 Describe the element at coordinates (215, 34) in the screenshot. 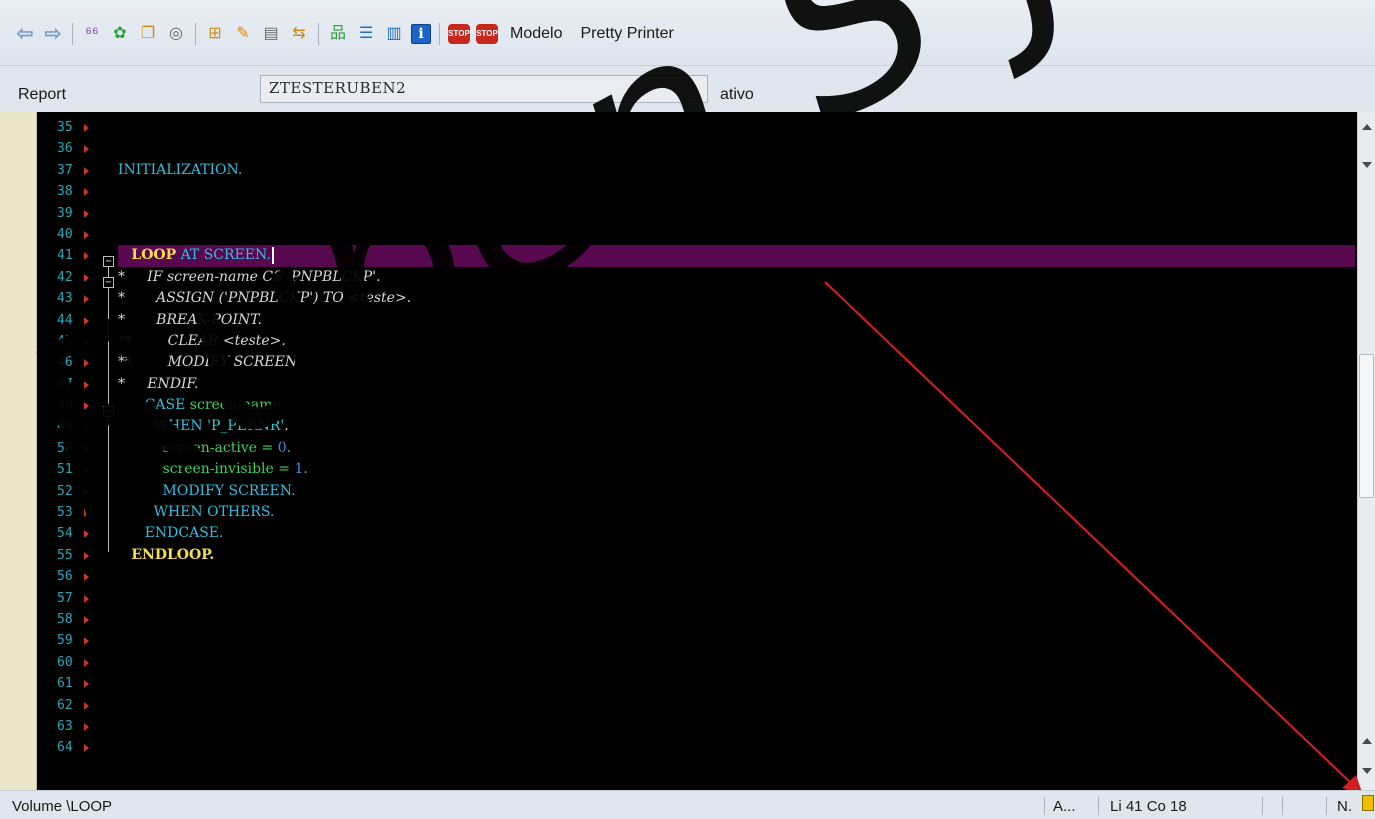

I see `hierarchy-icon: ⊞` at that location.